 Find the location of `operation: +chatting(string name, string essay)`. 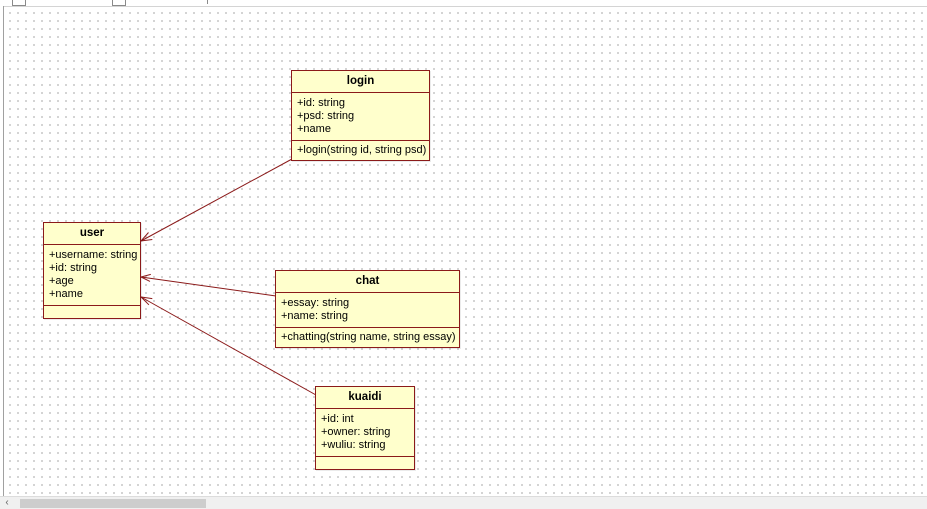

operation: +chatting(string name, string essay) is located at coordinates (368, 337).